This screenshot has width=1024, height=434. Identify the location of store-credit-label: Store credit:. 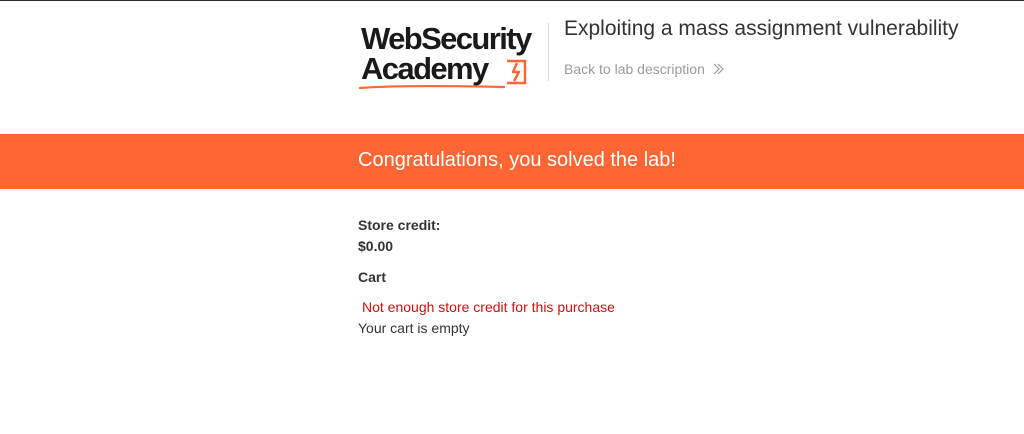
(399, 225).